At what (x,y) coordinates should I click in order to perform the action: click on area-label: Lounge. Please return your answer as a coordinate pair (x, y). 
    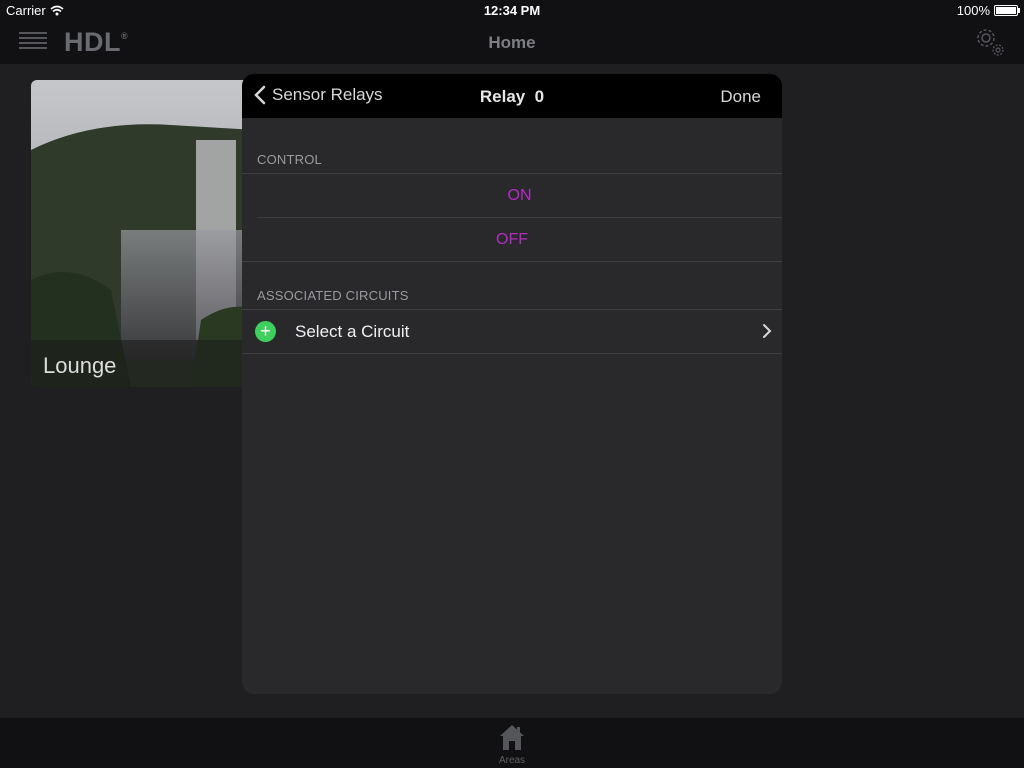
    Looking at the image, I should click on (80, 365).